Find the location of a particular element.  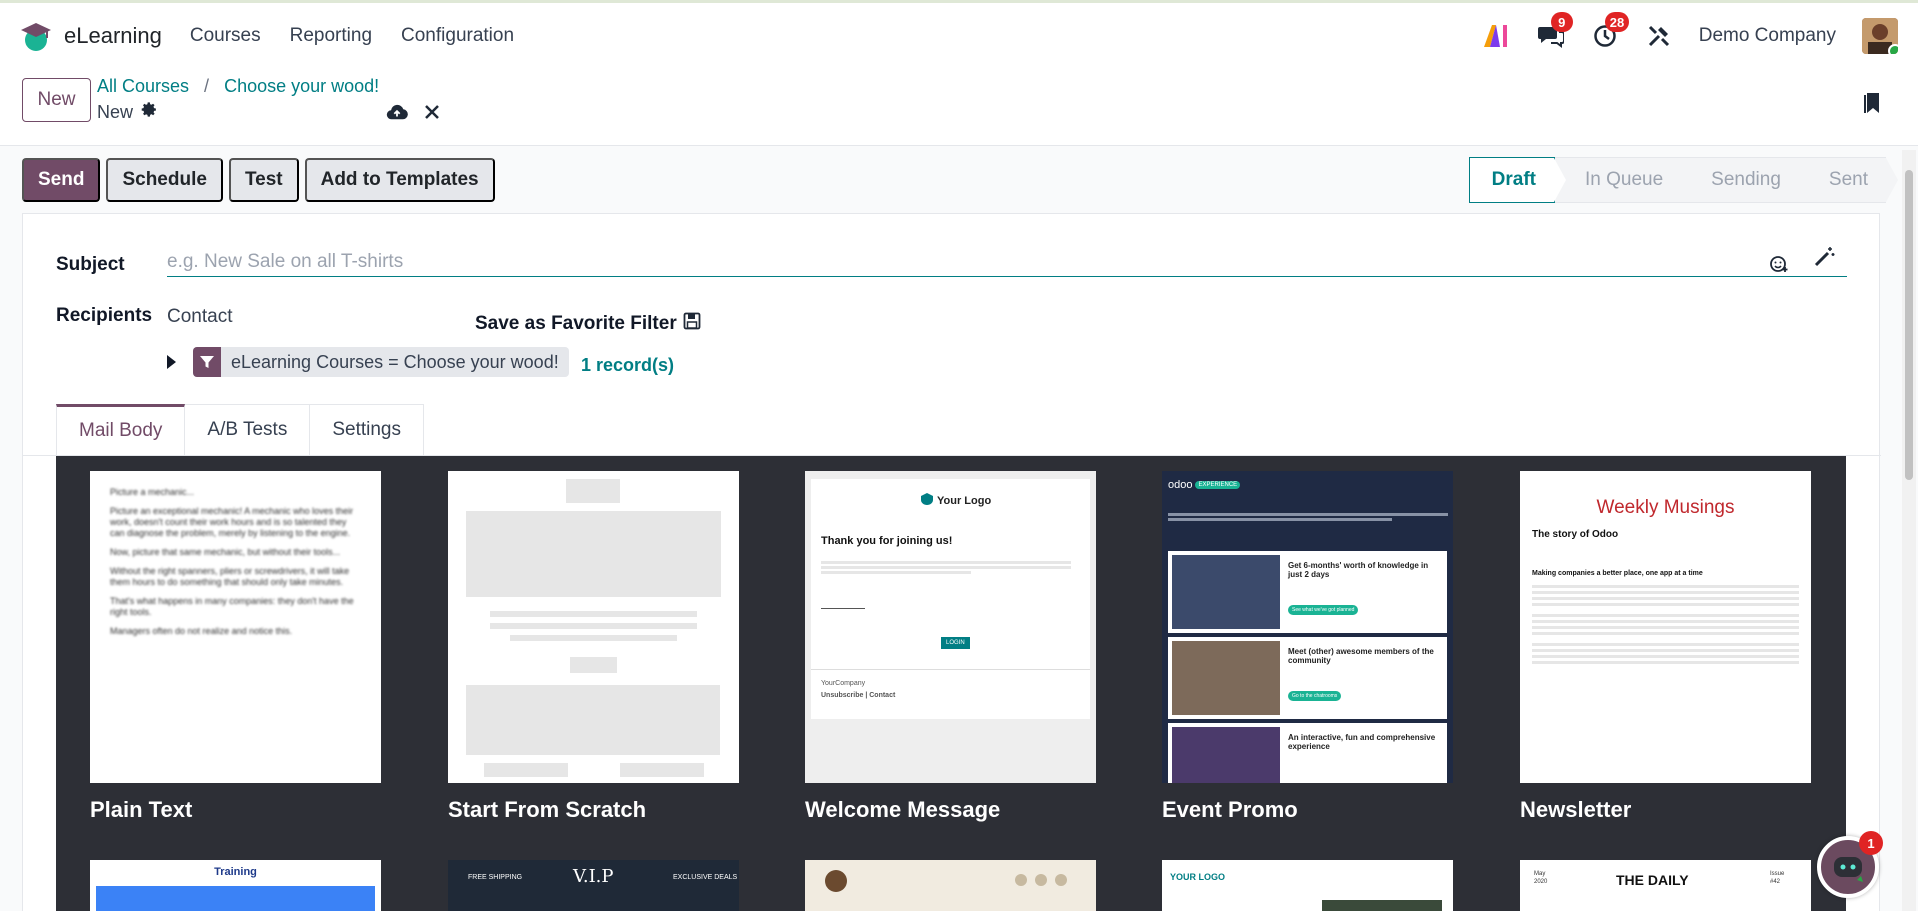

ai-icon is located at coordinates (1497, 36).